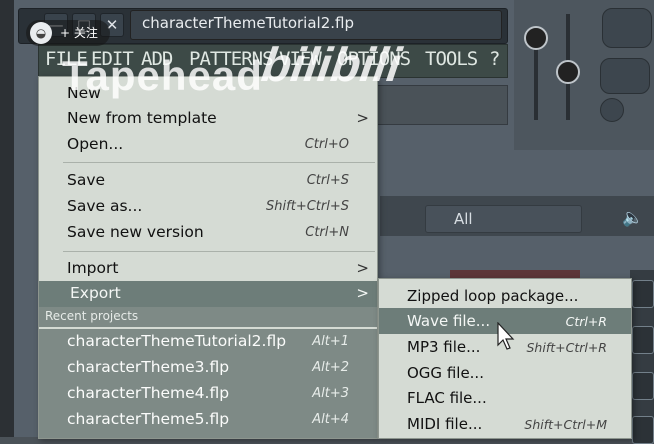  Describe the element at coordinates (330, 419) in the screenshot. I see `recent-project-shortcut: Alt+4` at that location.